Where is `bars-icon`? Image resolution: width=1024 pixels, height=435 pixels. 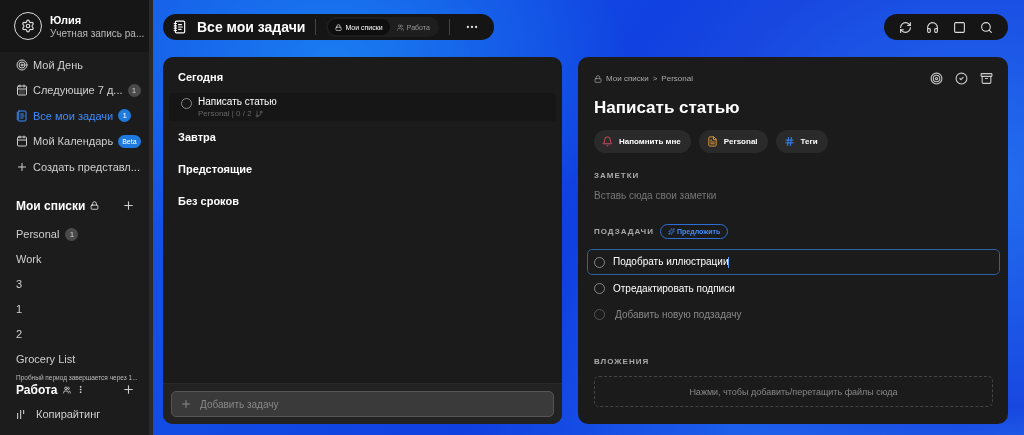 bars-icon is located at coordinates (21, 414).